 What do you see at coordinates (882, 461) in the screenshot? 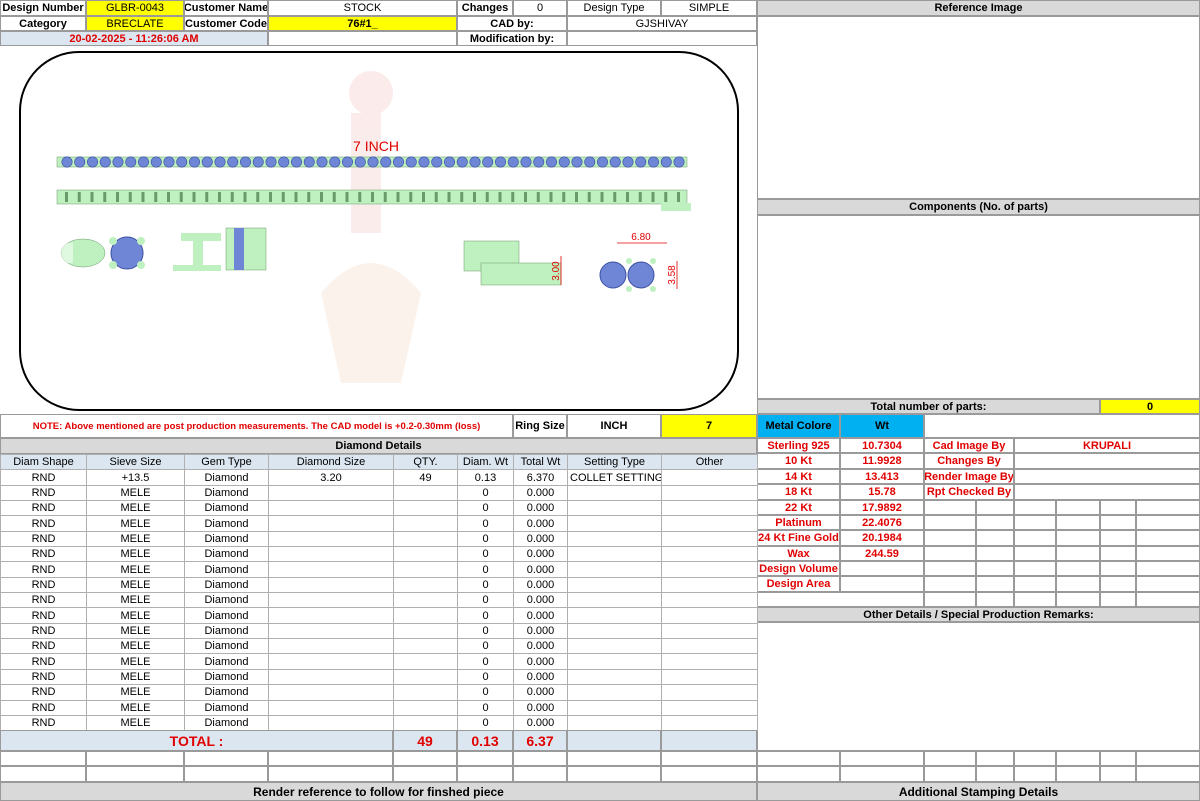
I see `metal-weight: 11.9928` at bounding box center [882, 461].